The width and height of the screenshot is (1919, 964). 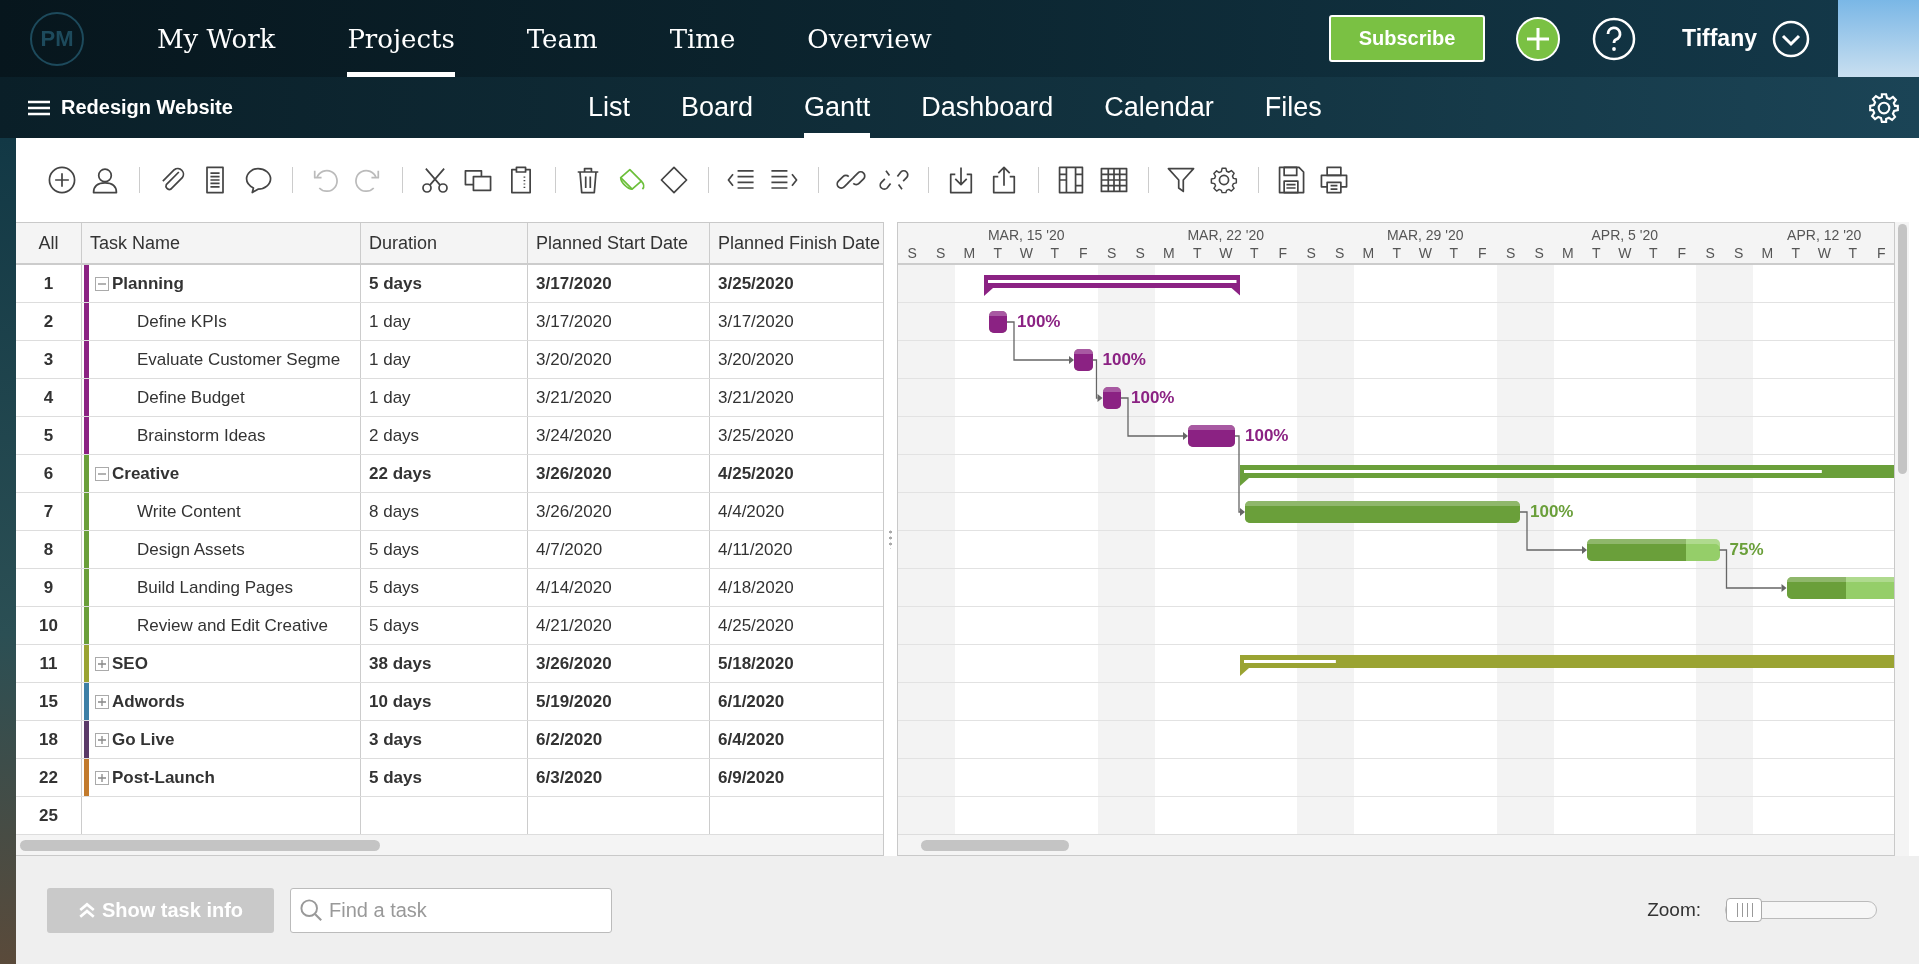 What do you see at coordinates (619, 701) in the screenshot?
I see `start-date-cell: 5/19/2020` at bounding box center [619, 701].